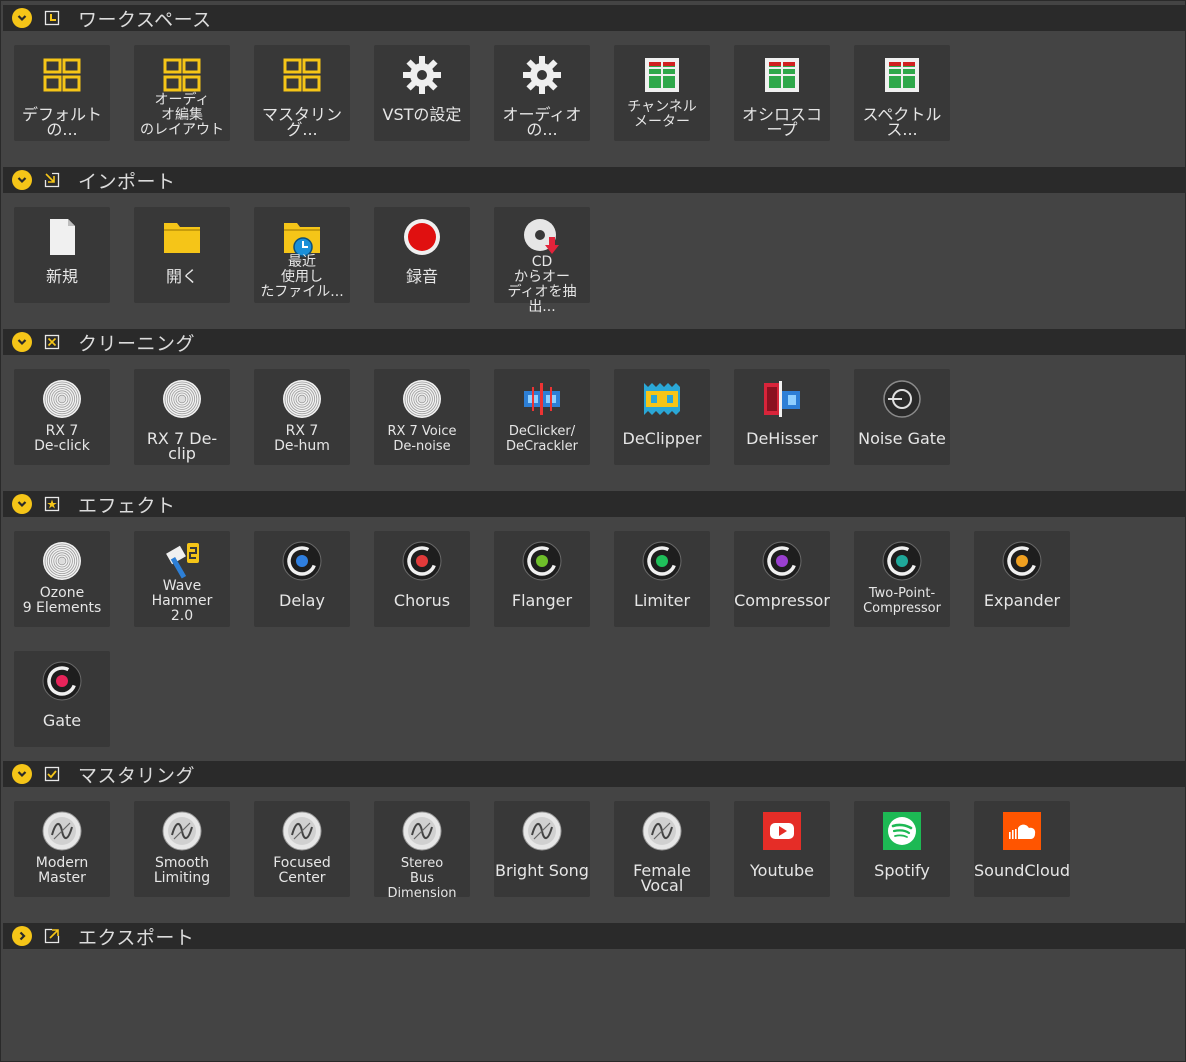  What do you see at coordinates (1022, 579) in the screenshot?
I see `tile-effects-8: Expander` at bounding box center [1022, 579].